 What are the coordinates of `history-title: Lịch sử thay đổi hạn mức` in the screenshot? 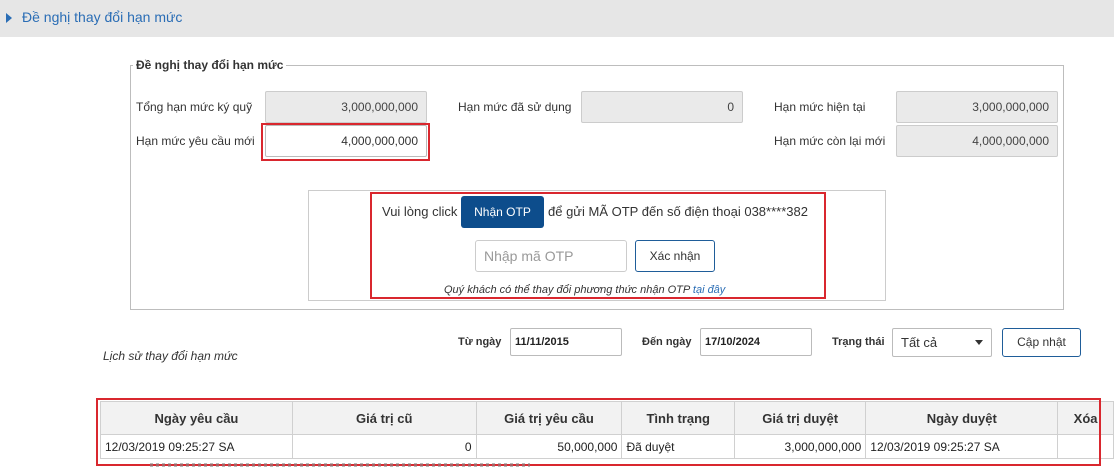 It's located at (170, 356).